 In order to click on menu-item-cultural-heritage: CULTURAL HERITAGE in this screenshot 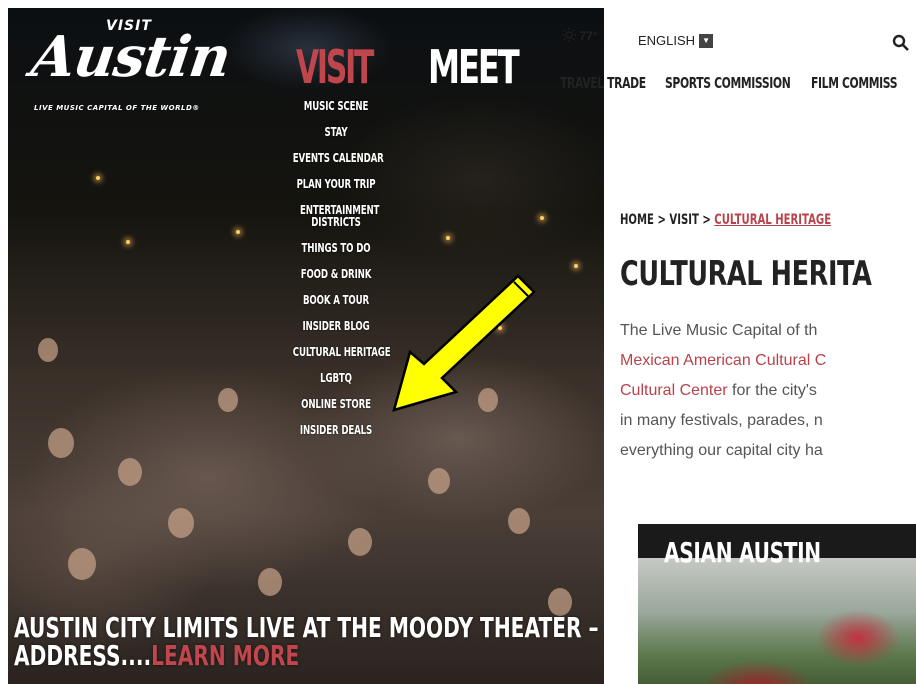, I will do `click(342, 349)`.